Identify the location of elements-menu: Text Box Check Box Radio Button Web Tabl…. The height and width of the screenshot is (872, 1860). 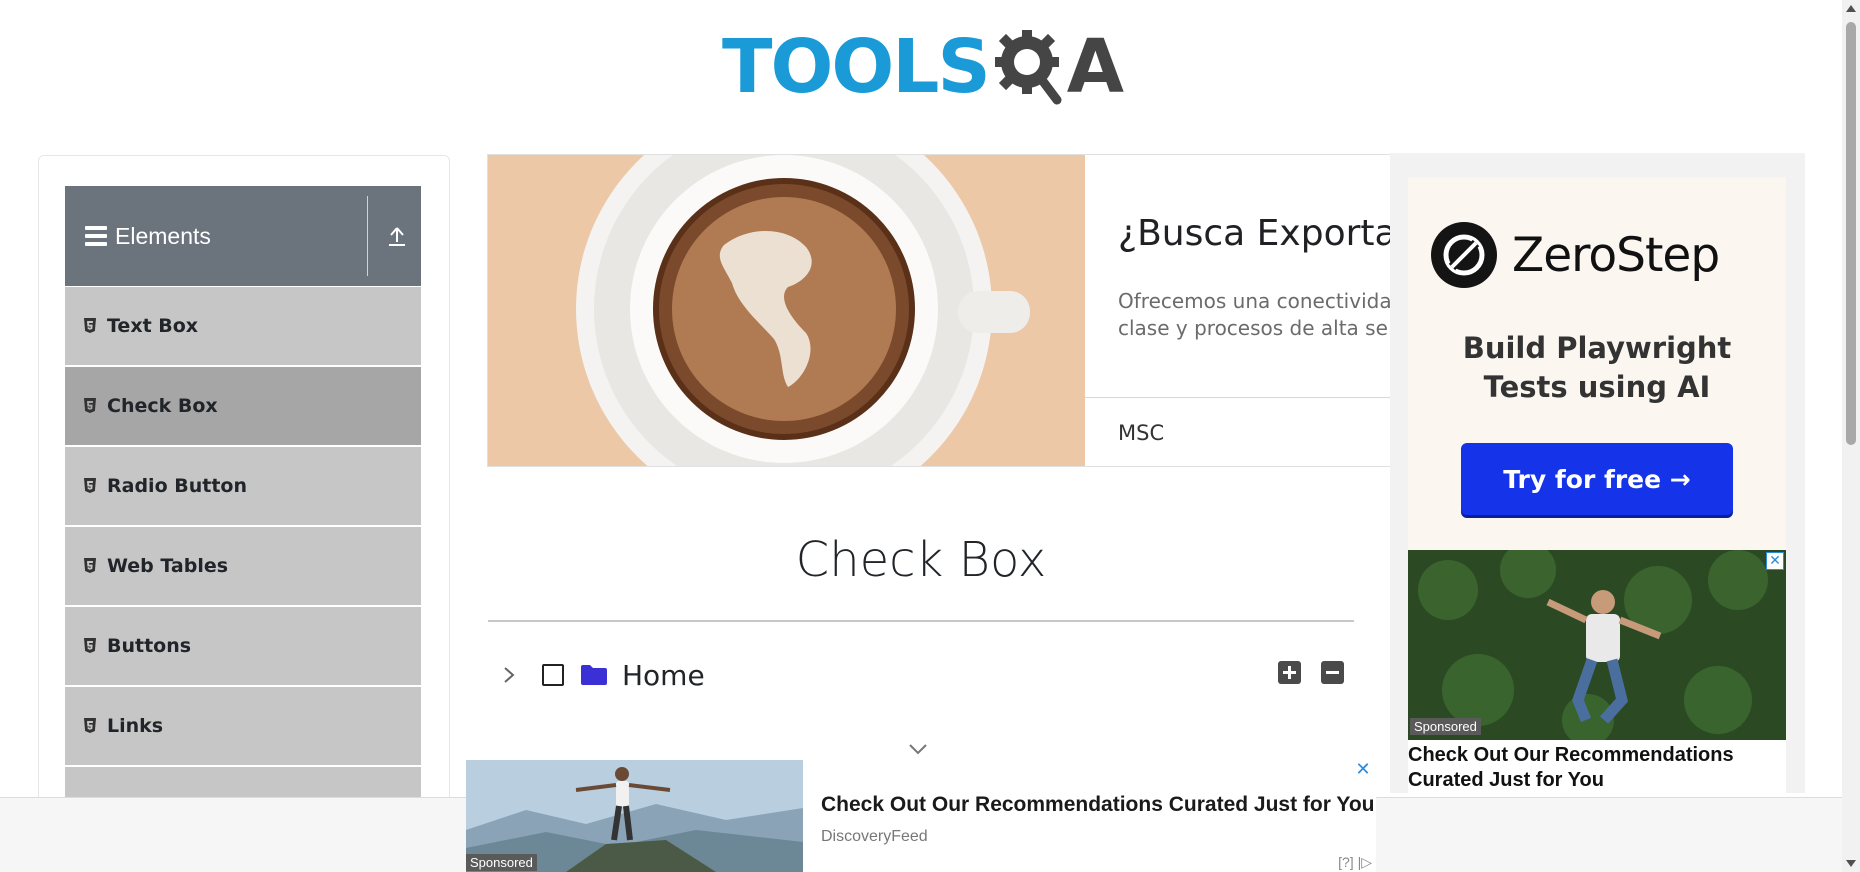
(243, 566).